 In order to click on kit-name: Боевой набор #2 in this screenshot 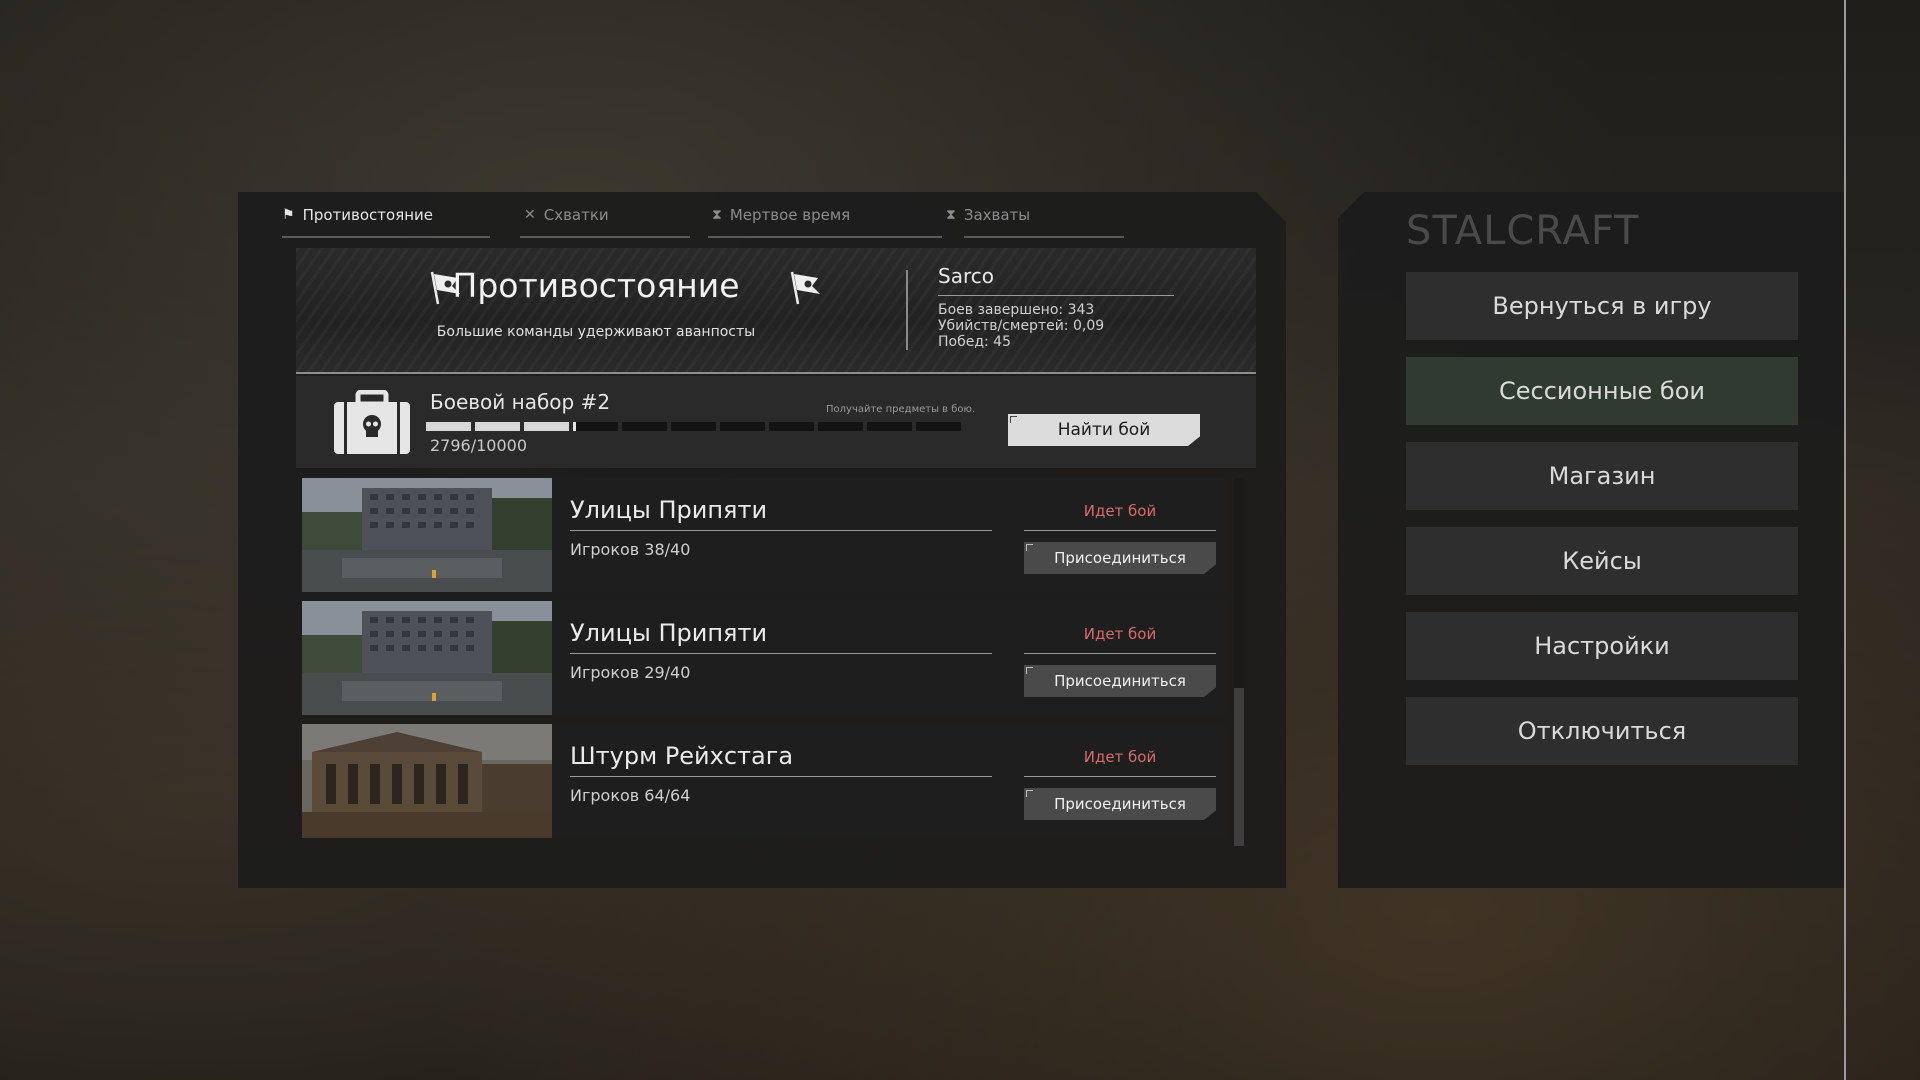, I will do `click(520, 402)`.